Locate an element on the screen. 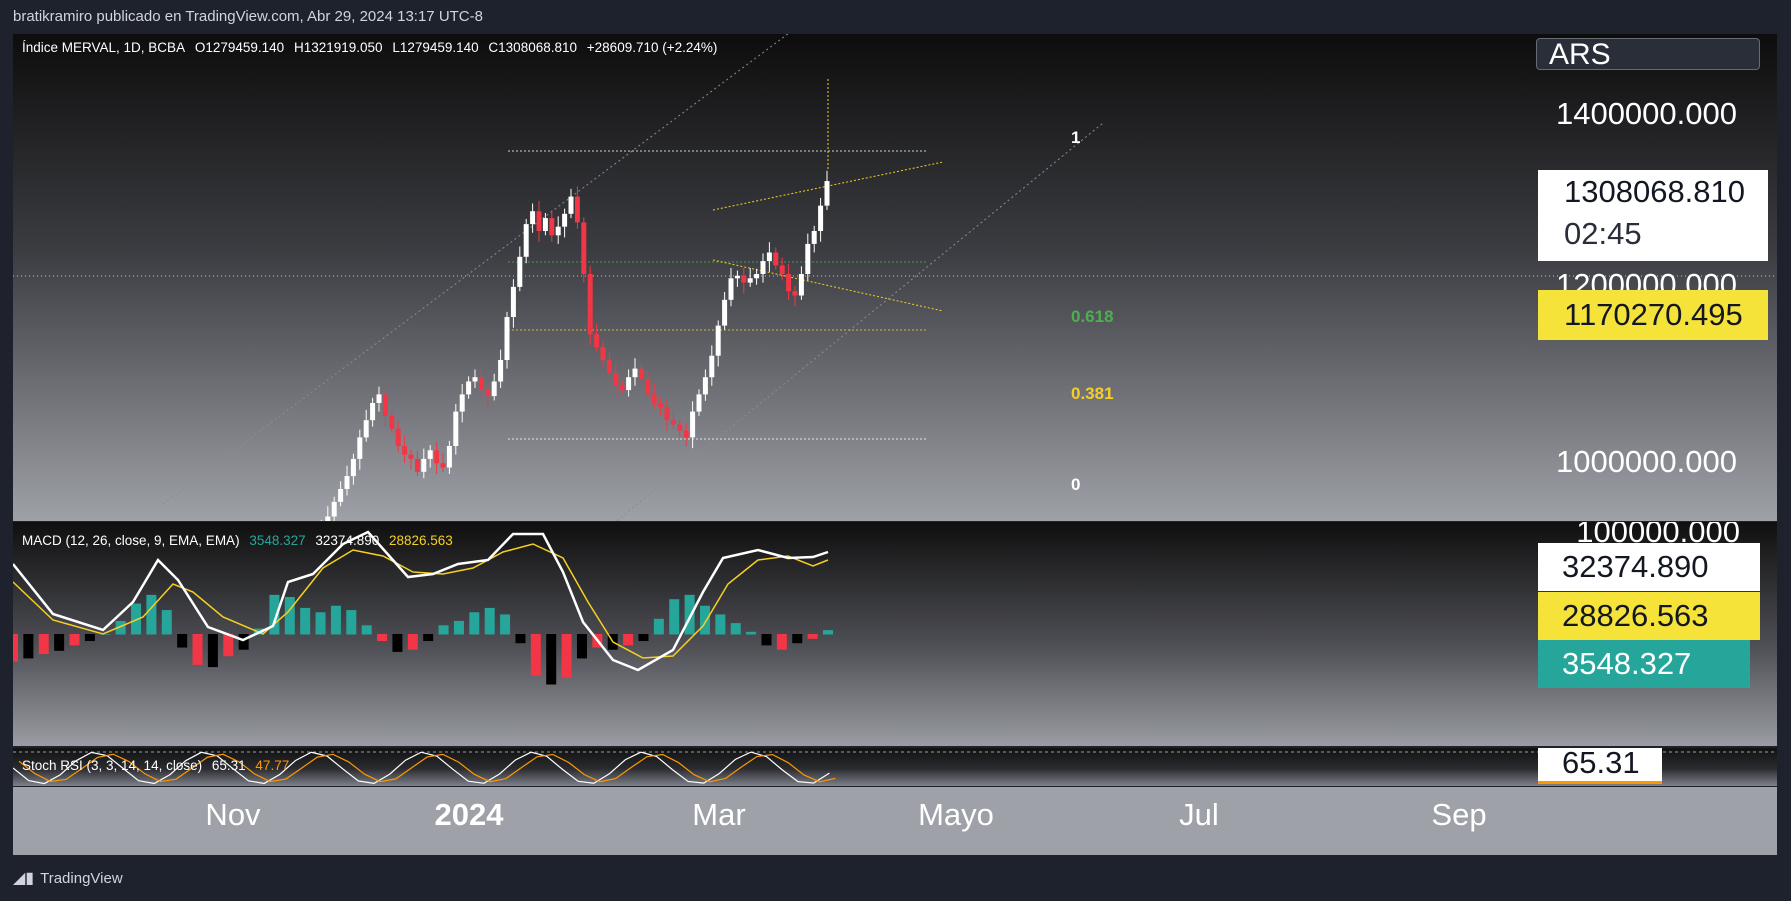 This screenshot has width=1791, height=901. signal-value-badge: 28826.563 is located at coordinates (1649, 616).